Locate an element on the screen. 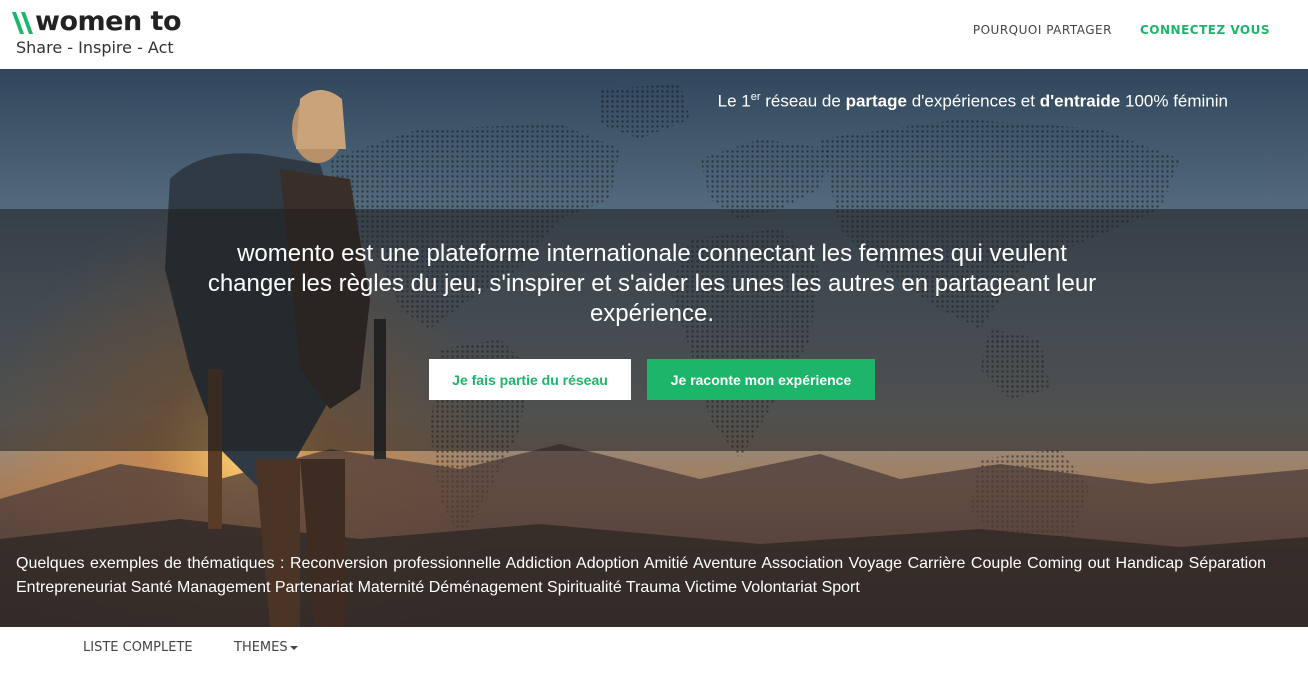 Image resolution: width=1308 pixels, height=689 pixels. theme-link: Partenariat is located at coordinates (314, 587).